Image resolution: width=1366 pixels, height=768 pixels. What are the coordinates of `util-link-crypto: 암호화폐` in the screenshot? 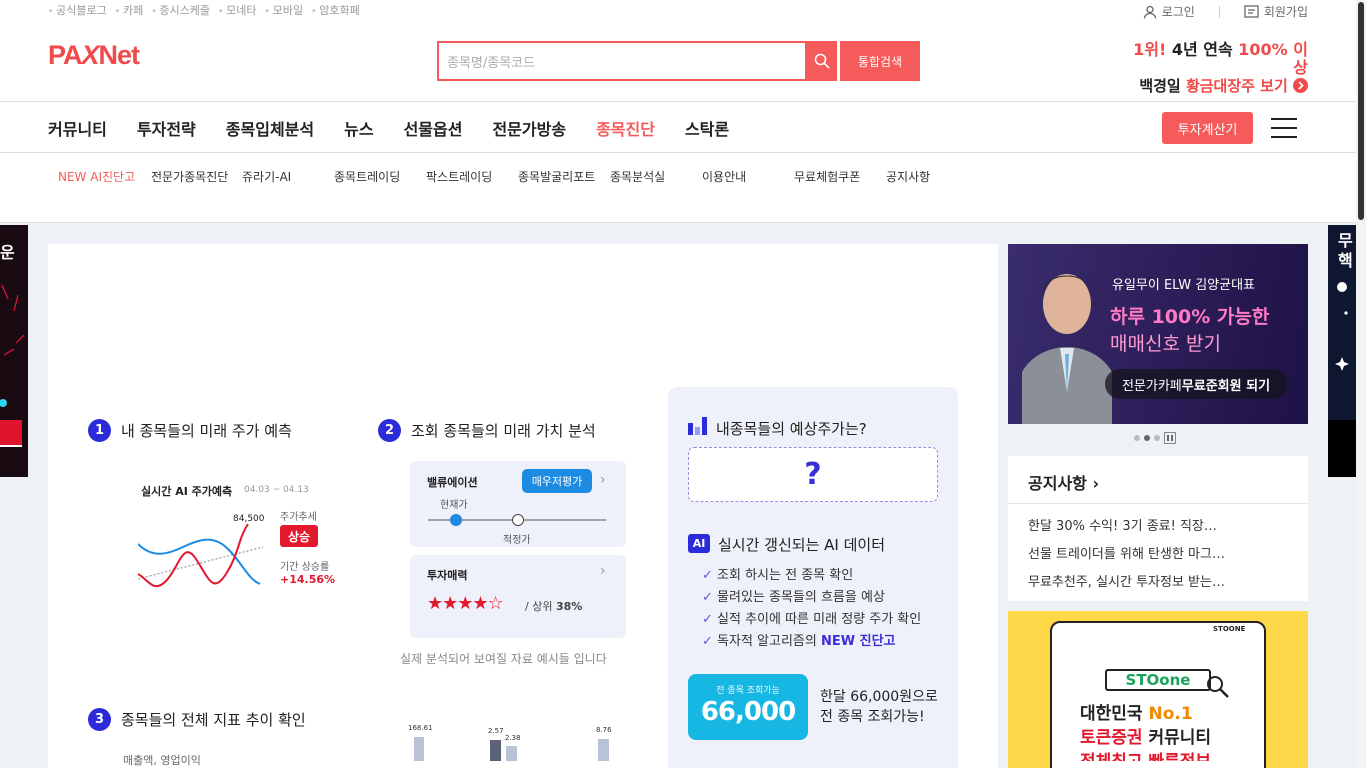 It's located at (335, 10).